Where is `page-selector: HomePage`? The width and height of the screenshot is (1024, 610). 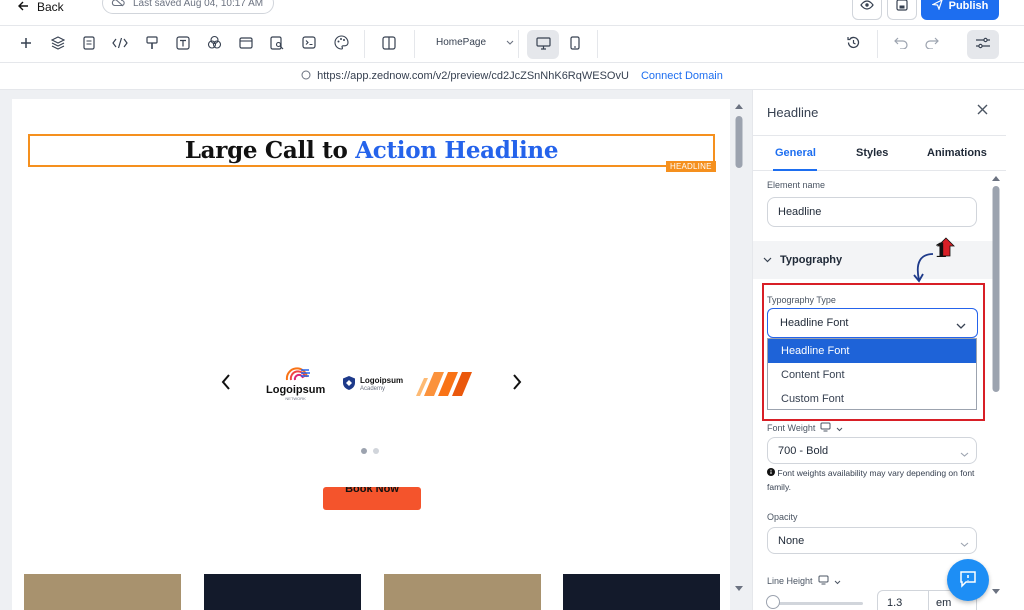 page-selector: HomePage is located at coordinates (475, 42).